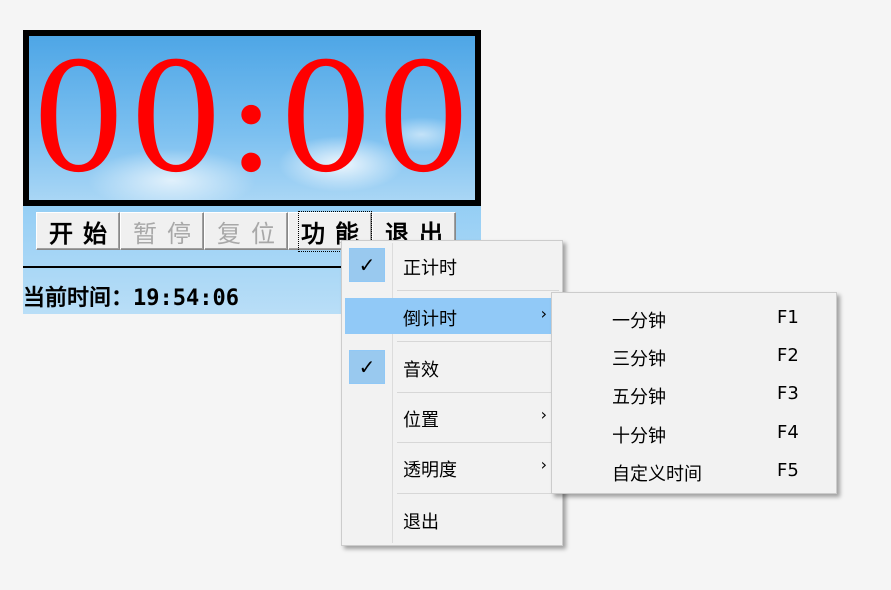 This screenshot has width=891, height=590. What do you see at coordinates (131, 298) in the screenshot?
I see `current-time-label: 当前时间：19:54:06` at bounding box center [131, 298].